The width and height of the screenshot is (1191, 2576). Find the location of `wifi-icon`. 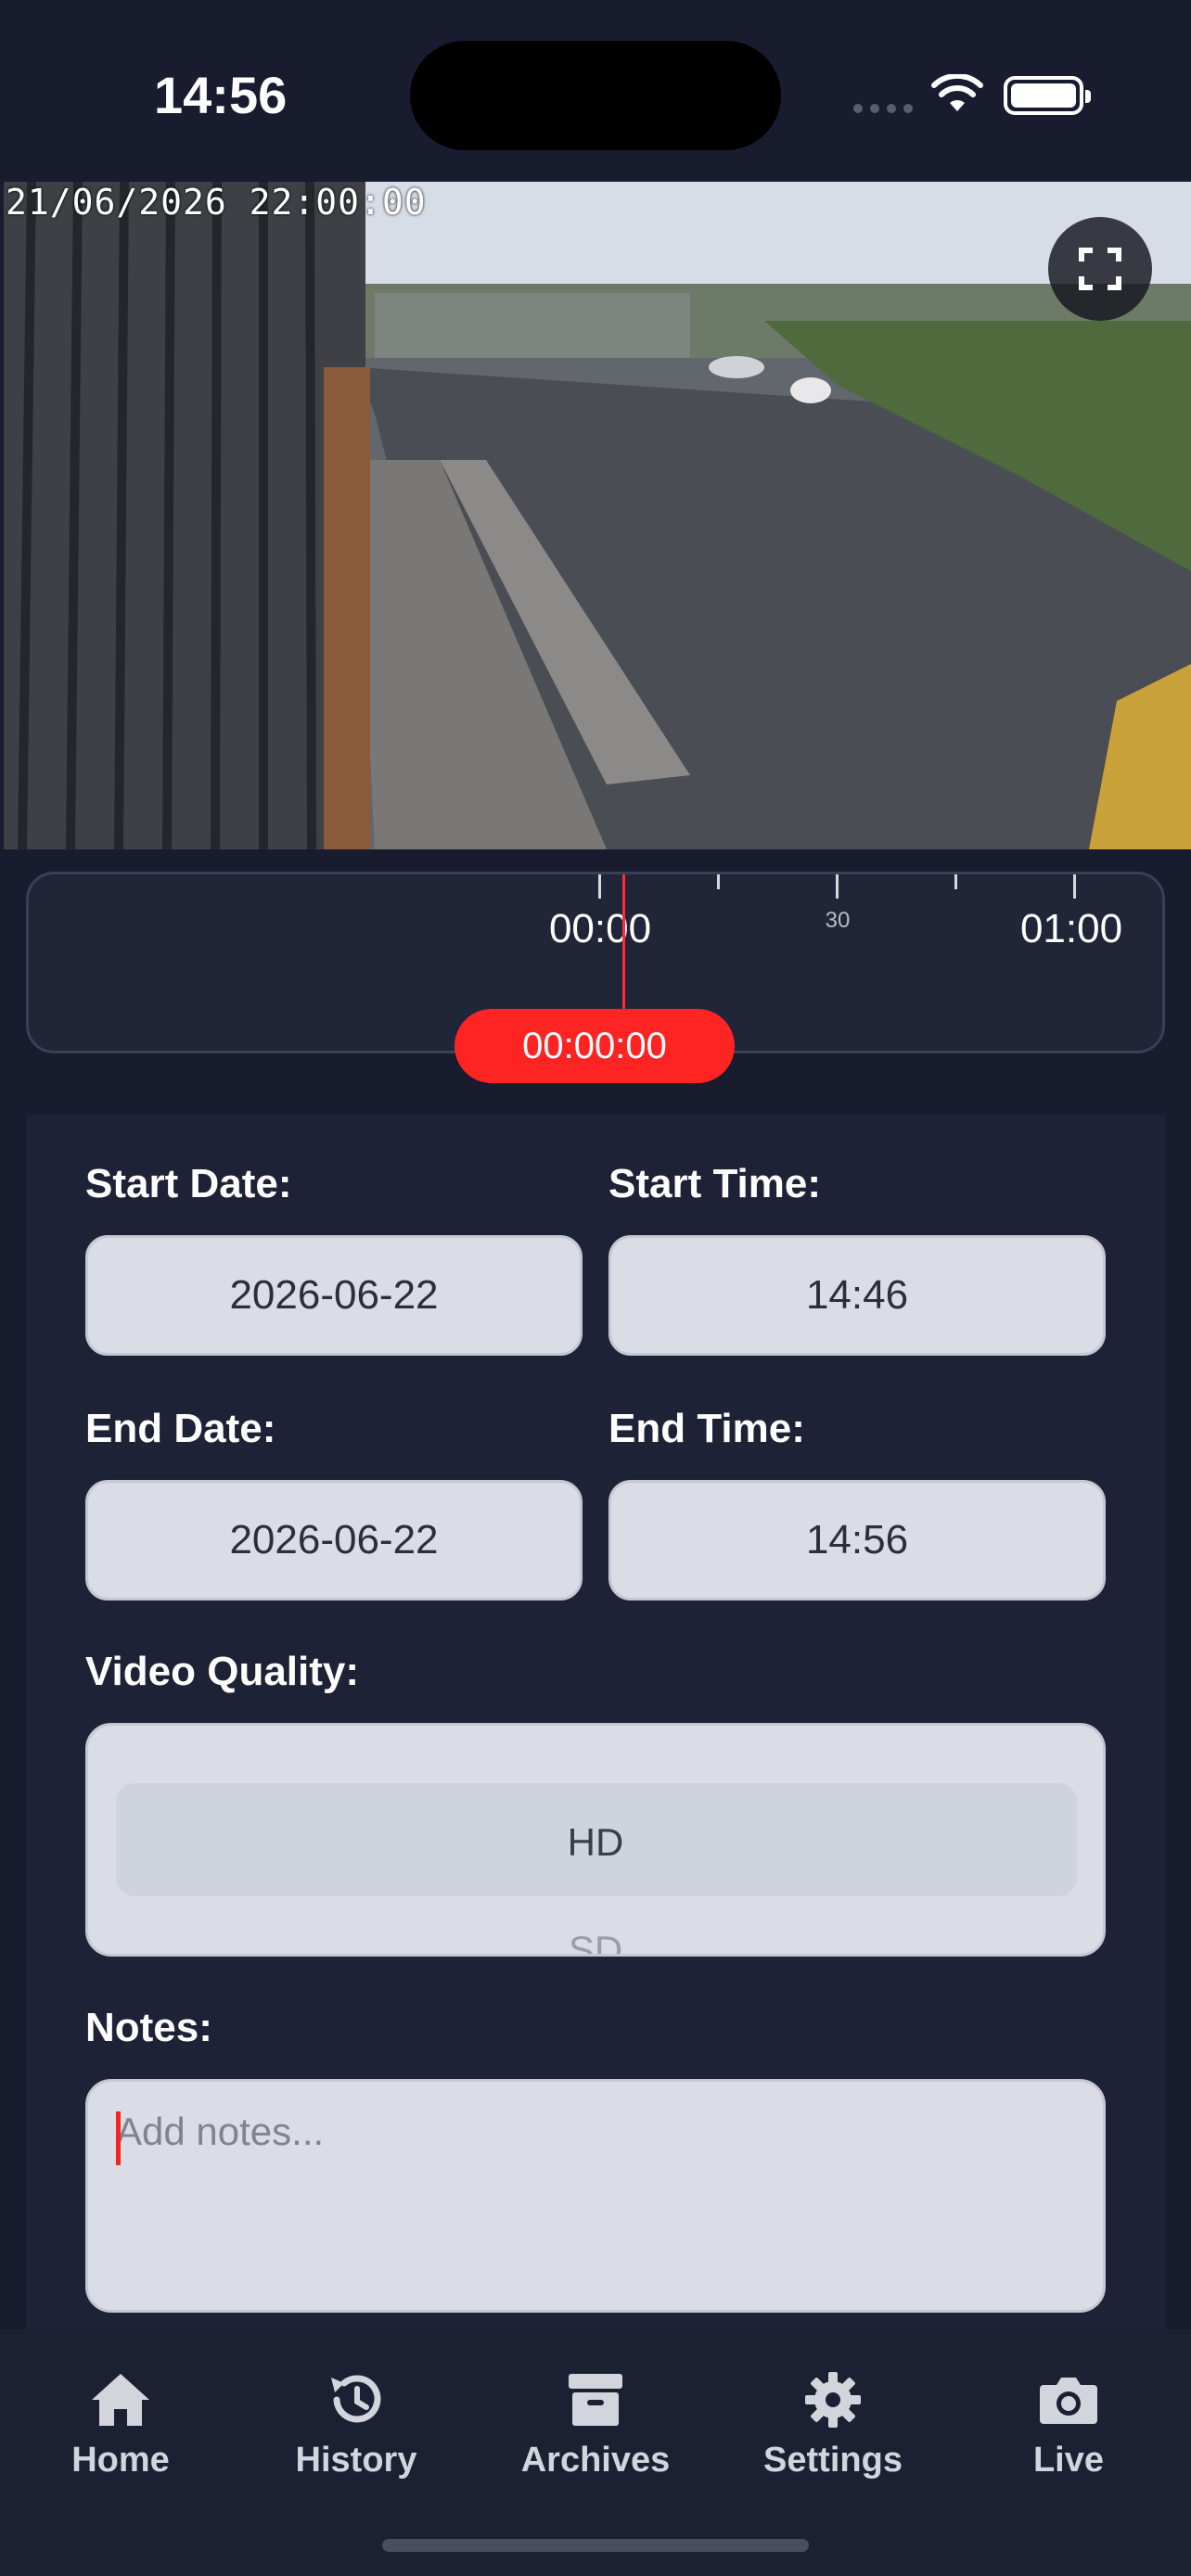

wifi-icon is located at coordinates (957, 92).